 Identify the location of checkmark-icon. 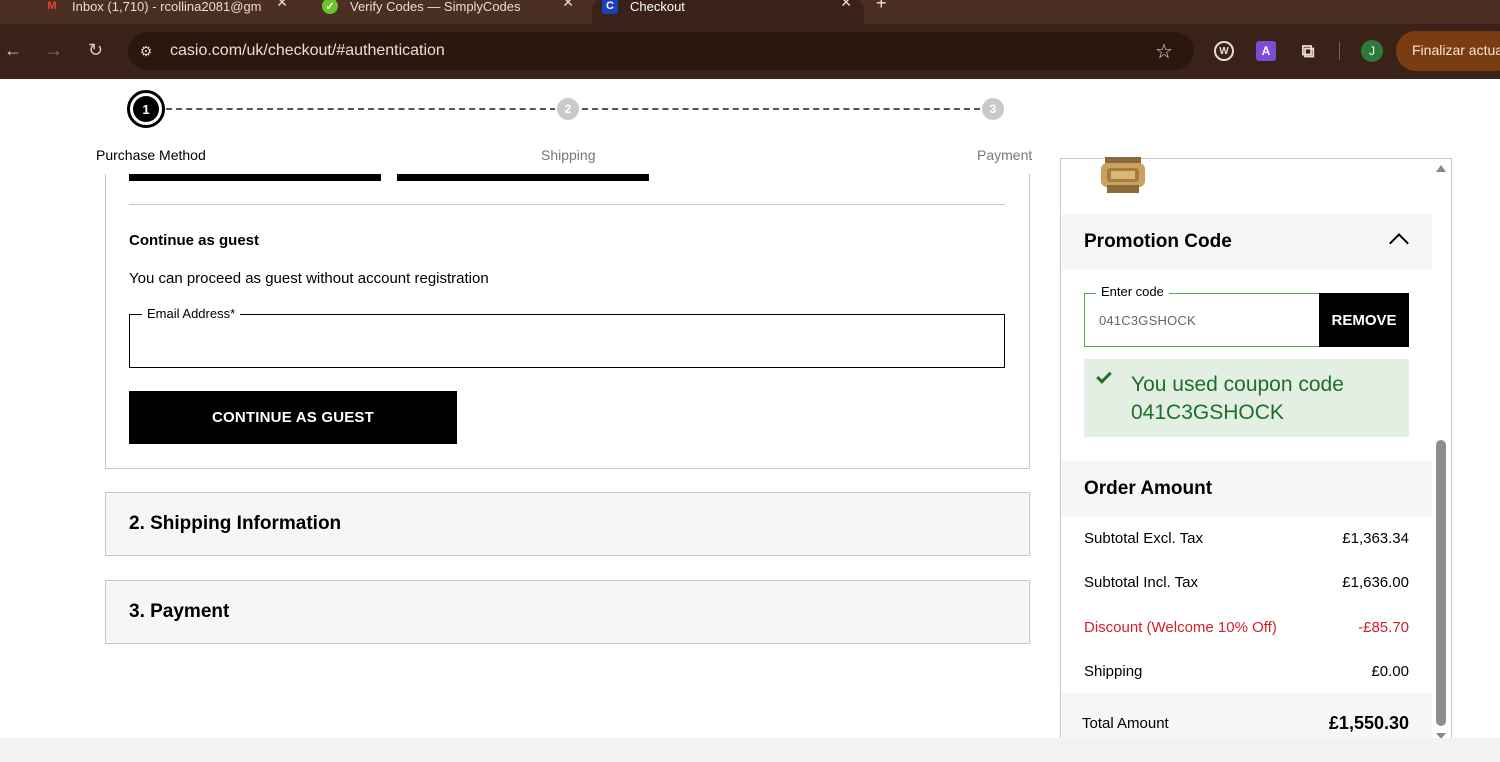
(1104, 376).